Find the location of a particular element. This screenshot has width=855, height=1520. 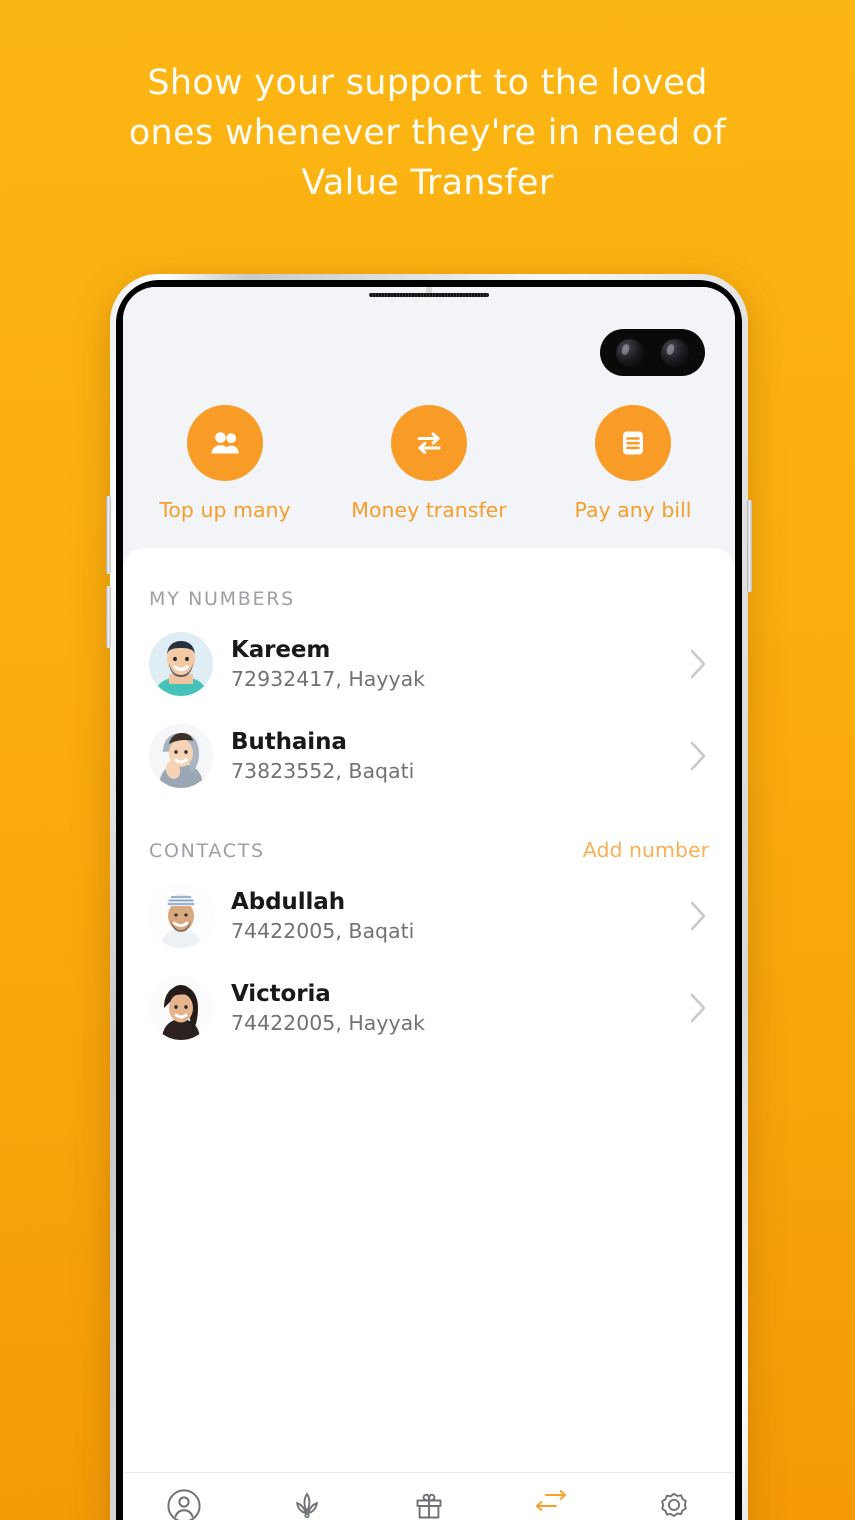

contact-row-abdullah: Abdullah 74422005, Baqati is located at coordinates (429, 916).